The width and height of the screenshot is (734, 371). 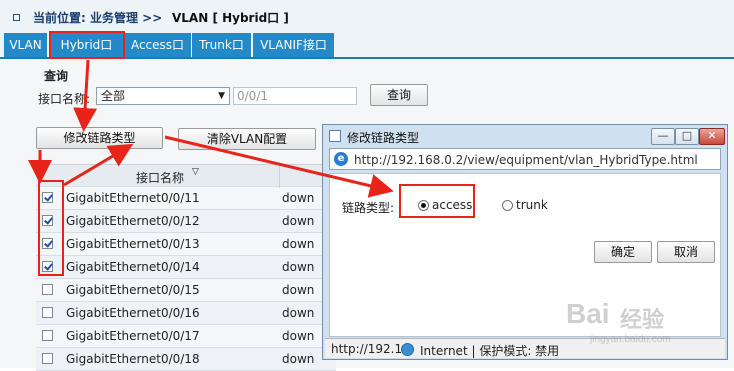 What do you see at coordinates (367, 46) in the screenshot?
I see `tab-row: VLAN Hybrid口 Access口 Trunk口 VLANIF接口` at bounding box center [367, 46].